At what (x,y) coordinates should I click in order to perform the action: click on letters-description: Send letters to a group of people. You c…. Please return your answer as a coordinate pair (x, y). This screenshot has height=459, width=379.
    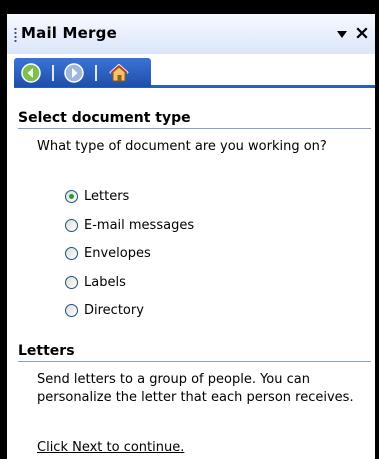
    Looking at the image, I should click on (195, 388).